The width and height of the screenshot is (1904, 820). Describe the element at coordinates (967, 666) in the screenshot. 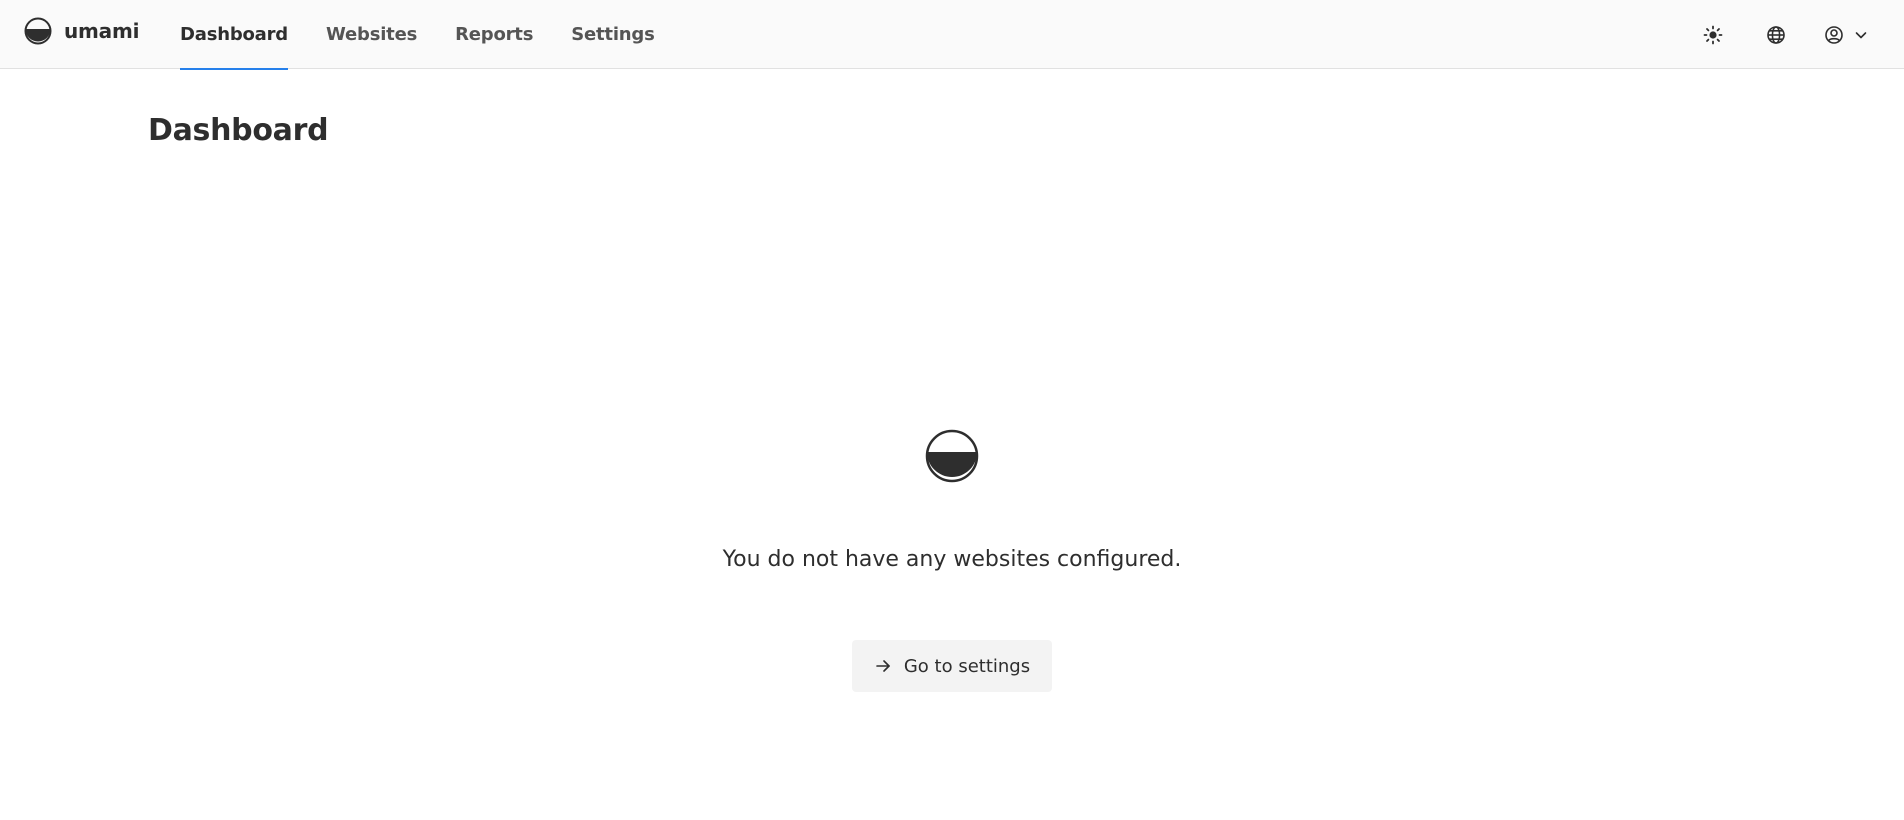

I see `go-to-settings-label: Go to settings` at that location.